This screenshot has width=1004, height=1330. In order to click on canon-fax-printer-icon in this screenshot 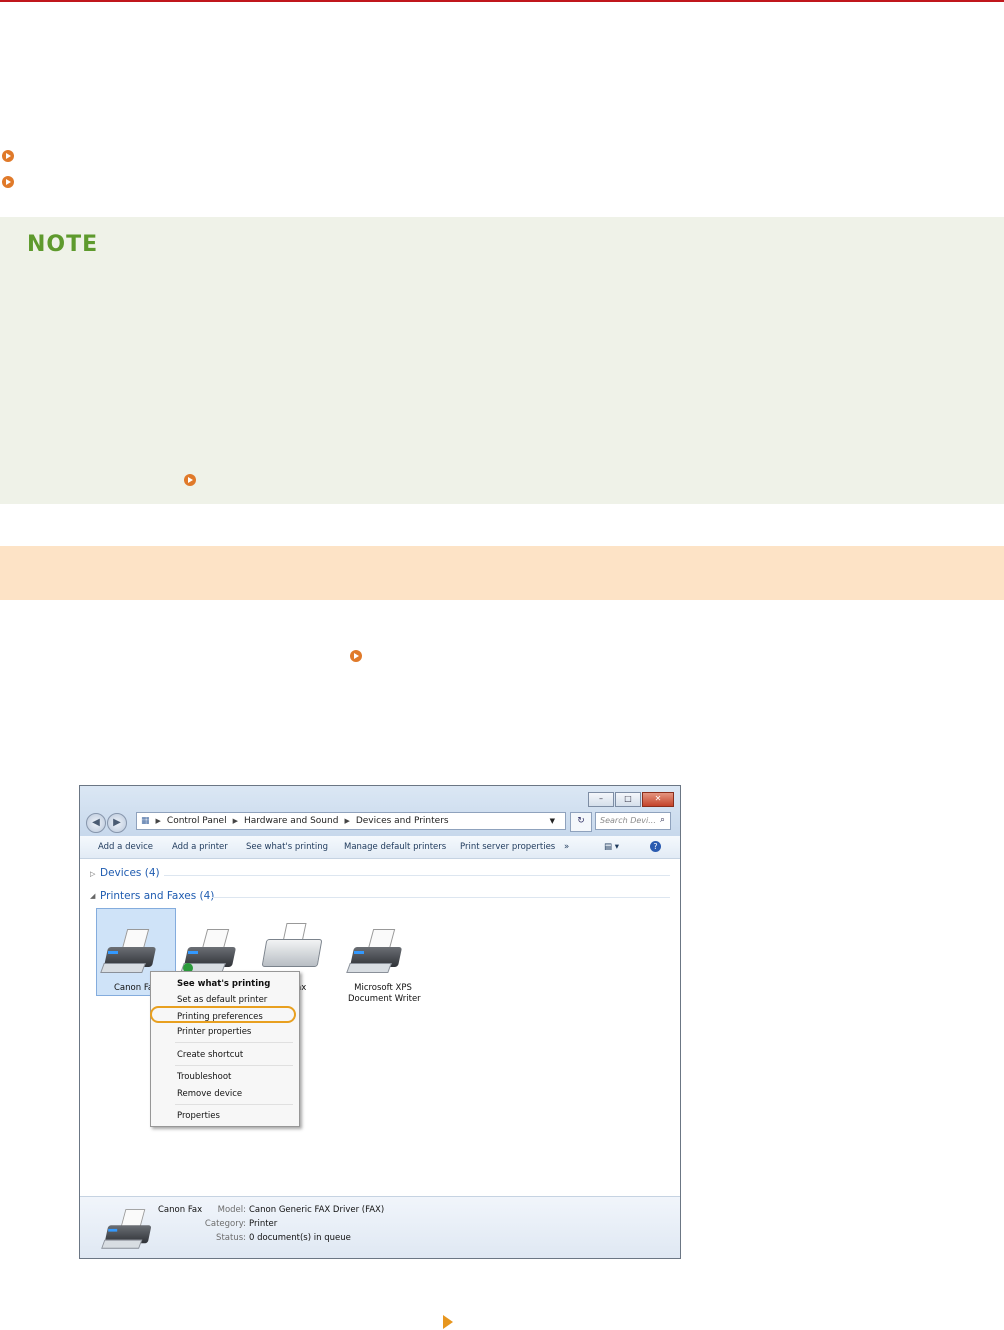, I will do `click(130, 950)`.